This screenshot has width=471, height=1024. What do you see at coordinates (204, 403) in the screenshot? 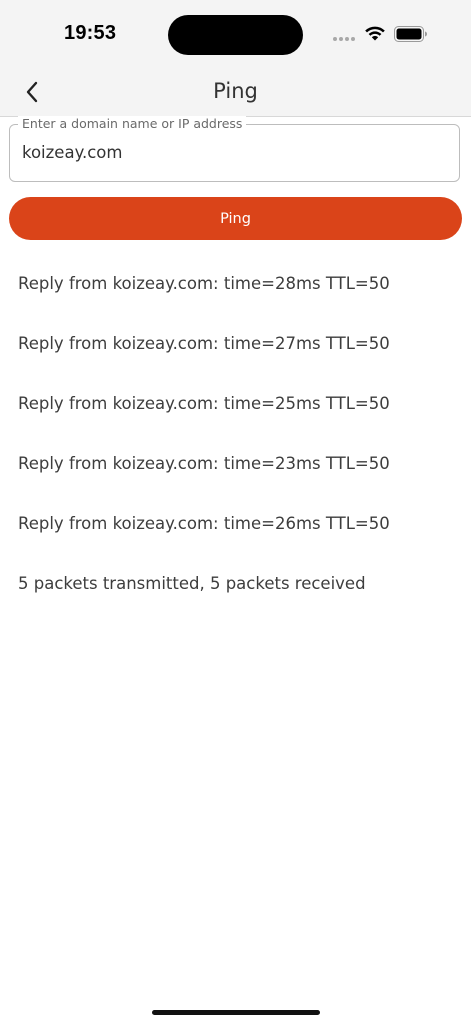
I see `ping-reply-line: Reply from koizeay.com: time=25ms TTL=50` at bounding box center [204, 403].